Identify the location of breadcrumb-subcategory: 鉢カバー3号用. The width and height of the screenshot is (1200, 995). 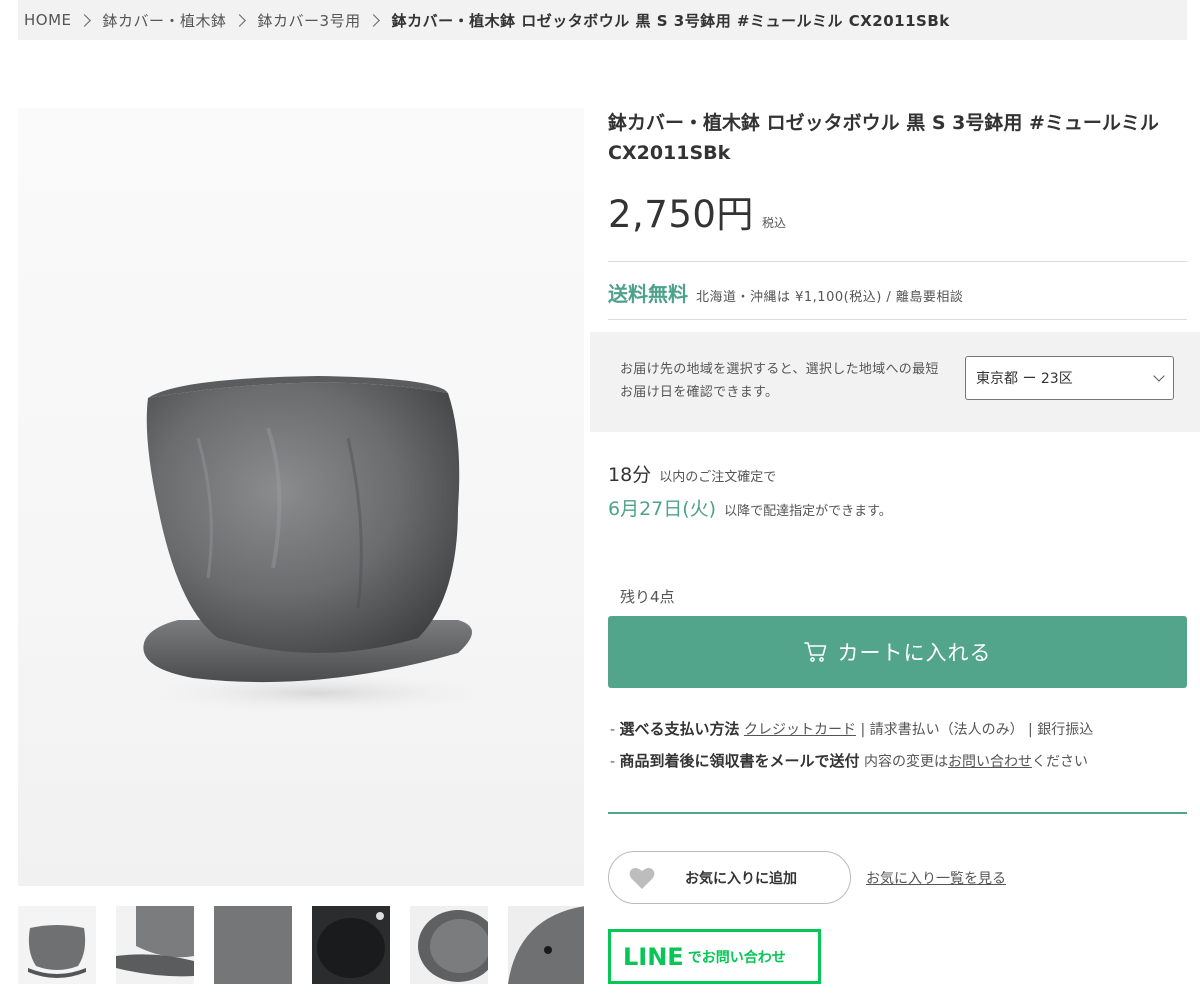
(309, 20).